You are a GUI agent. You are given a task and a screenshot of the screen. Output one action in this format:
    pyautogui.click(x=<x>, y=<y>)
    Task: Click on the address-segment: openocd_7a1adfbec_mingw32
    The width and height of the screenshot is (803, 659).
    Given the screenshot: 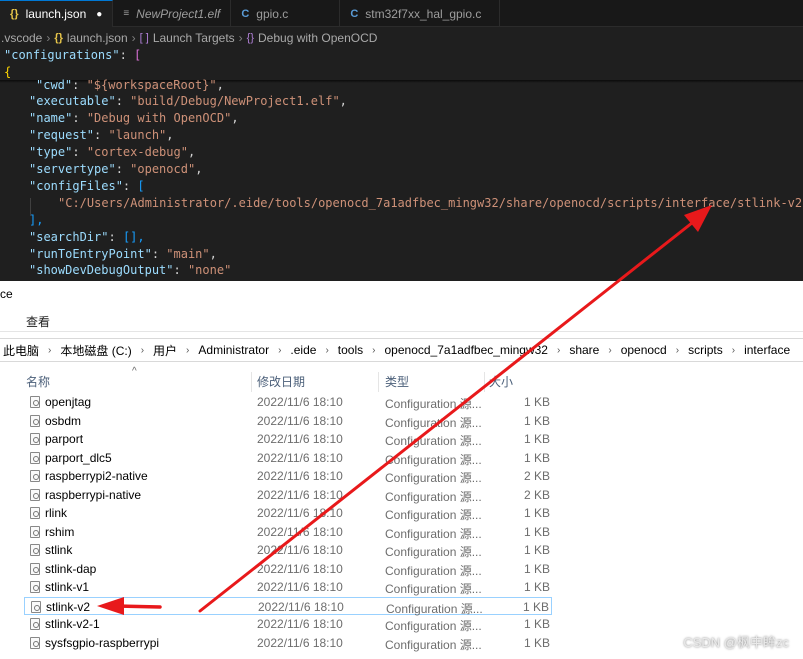 What is the action you would take?
    pyautogui.click(x=466, y=350)
    